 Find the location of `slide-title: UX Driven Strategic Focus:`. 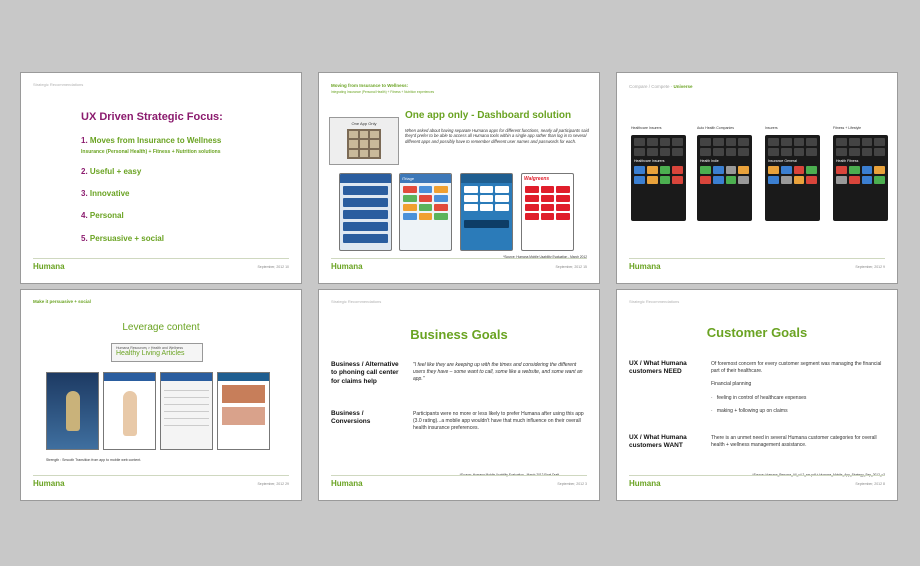

slide-title: UX Driven Strategic Focus: is located at coordinates (152, 117).